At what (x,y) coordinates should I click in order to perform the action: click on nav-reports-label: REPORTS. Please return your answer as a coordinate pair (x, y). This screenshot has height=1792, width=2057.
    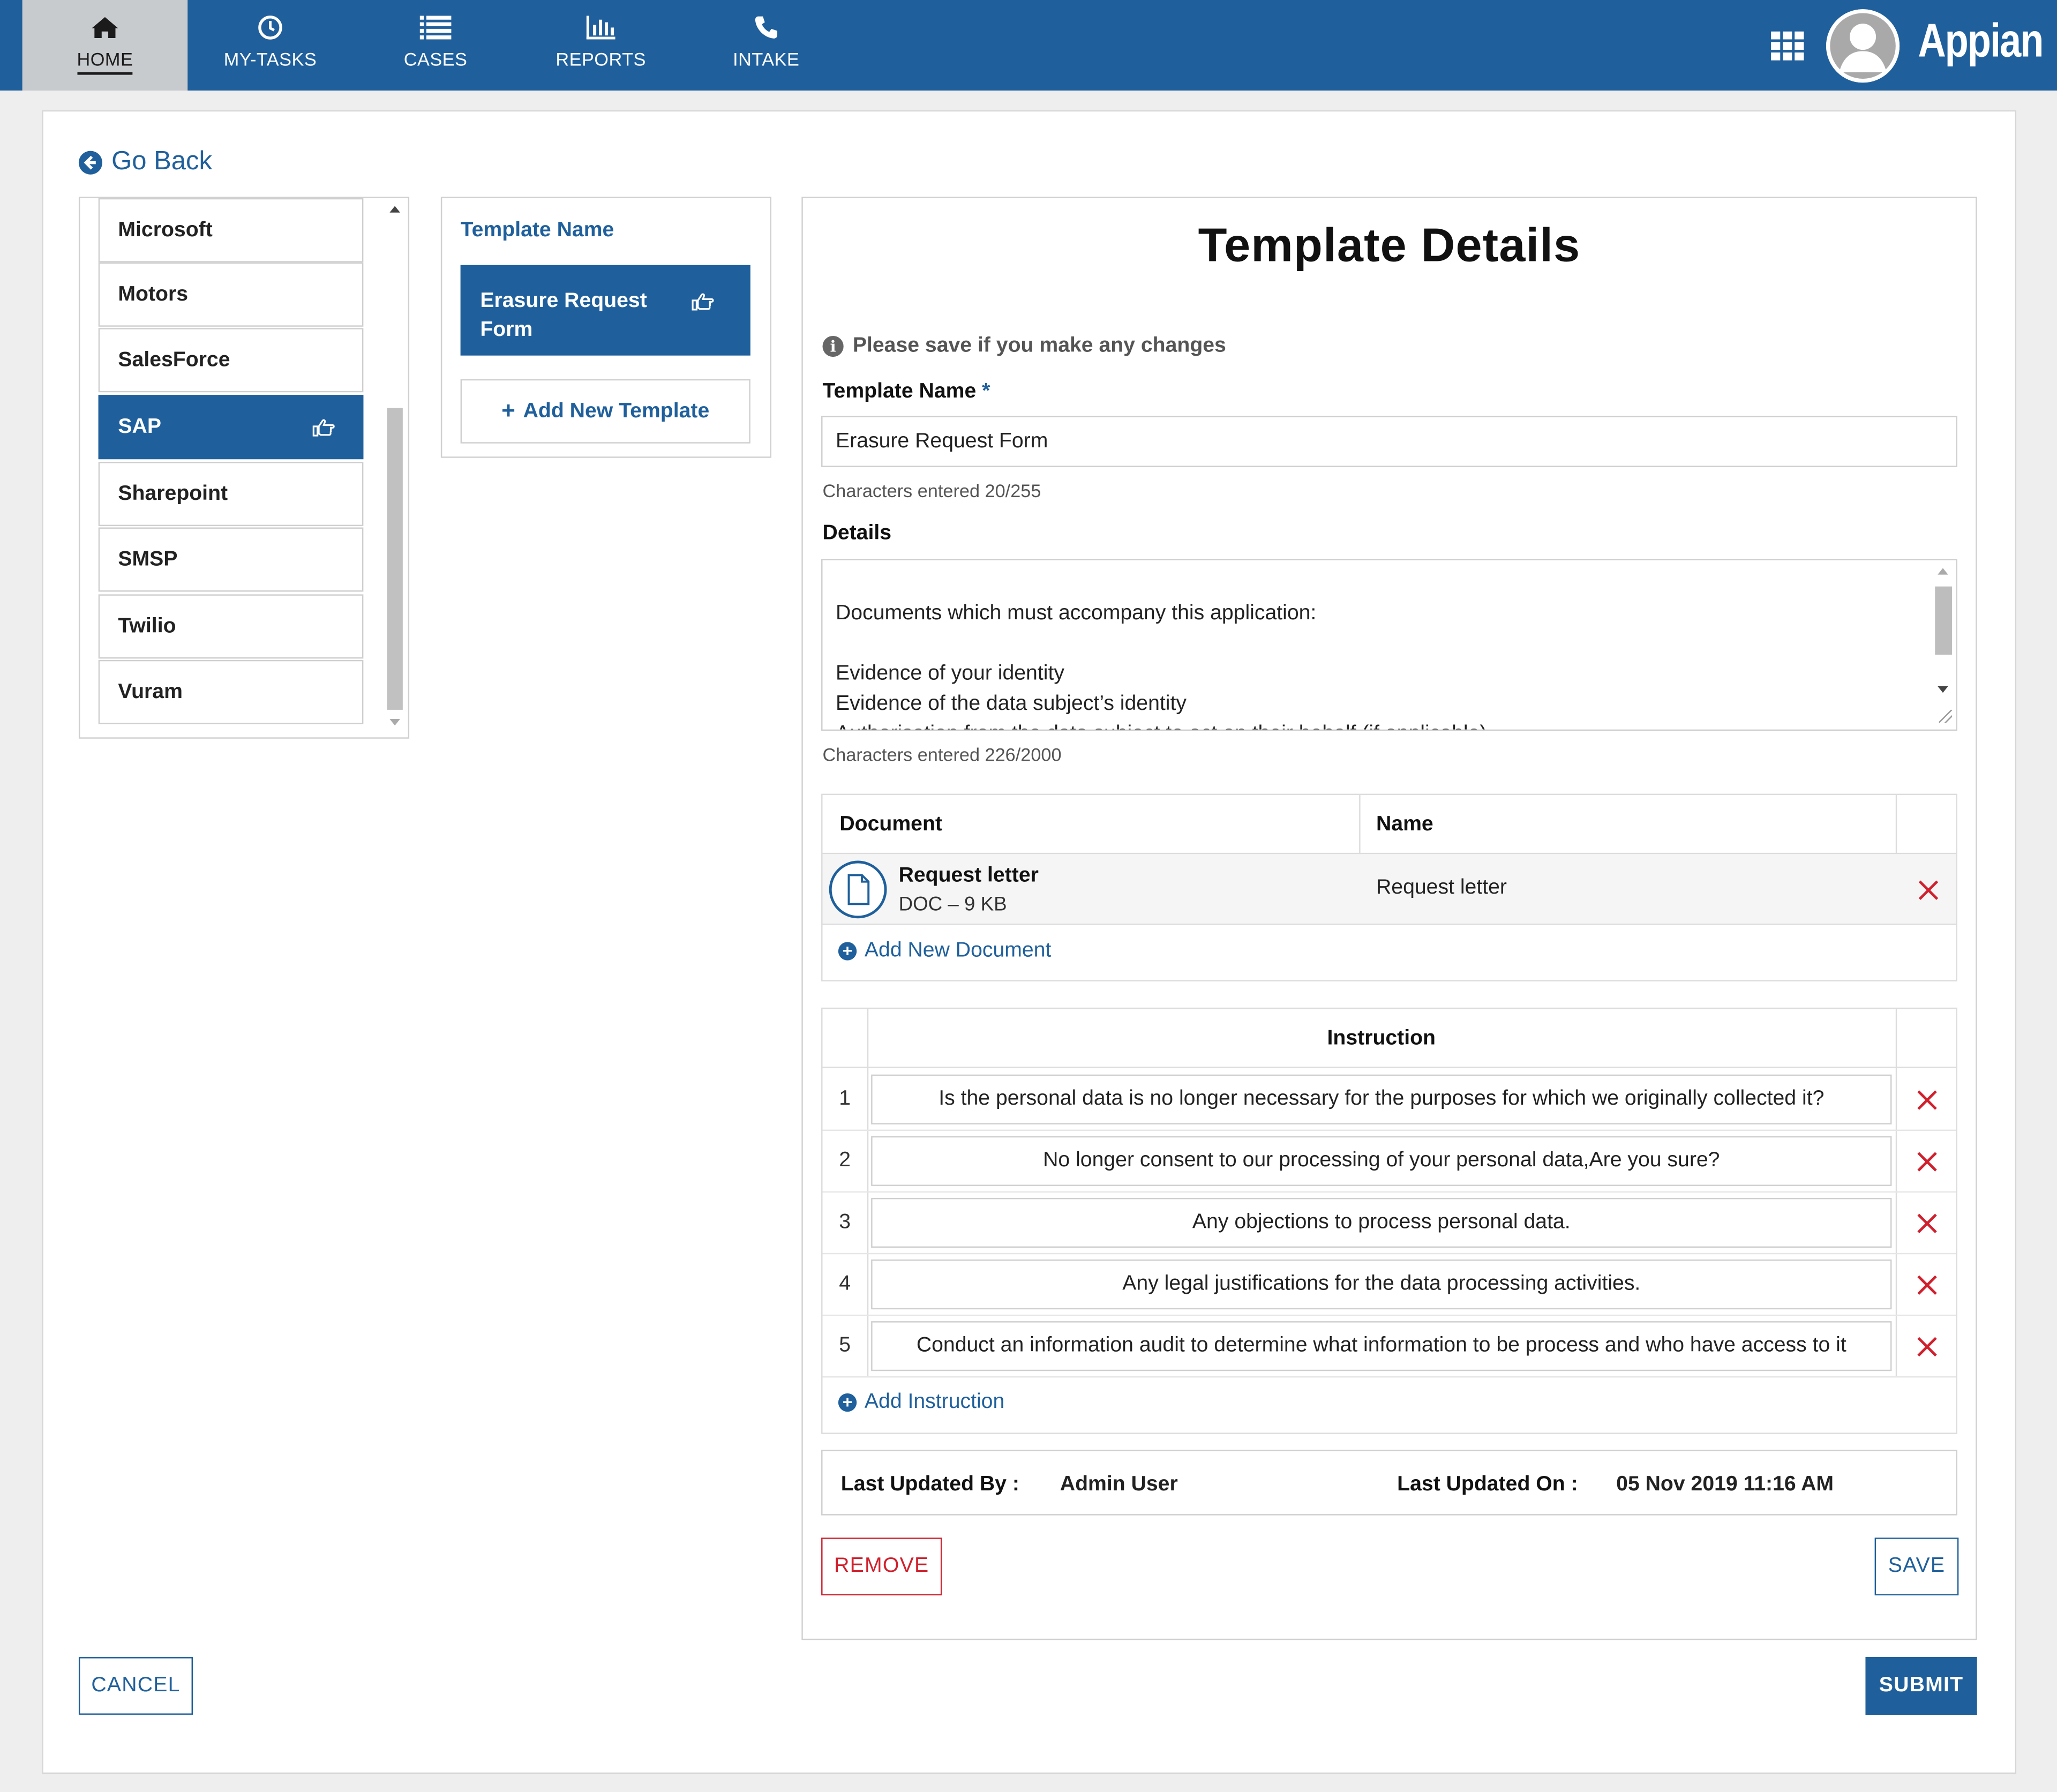
    Looking at the image, I should click on (600, 59).